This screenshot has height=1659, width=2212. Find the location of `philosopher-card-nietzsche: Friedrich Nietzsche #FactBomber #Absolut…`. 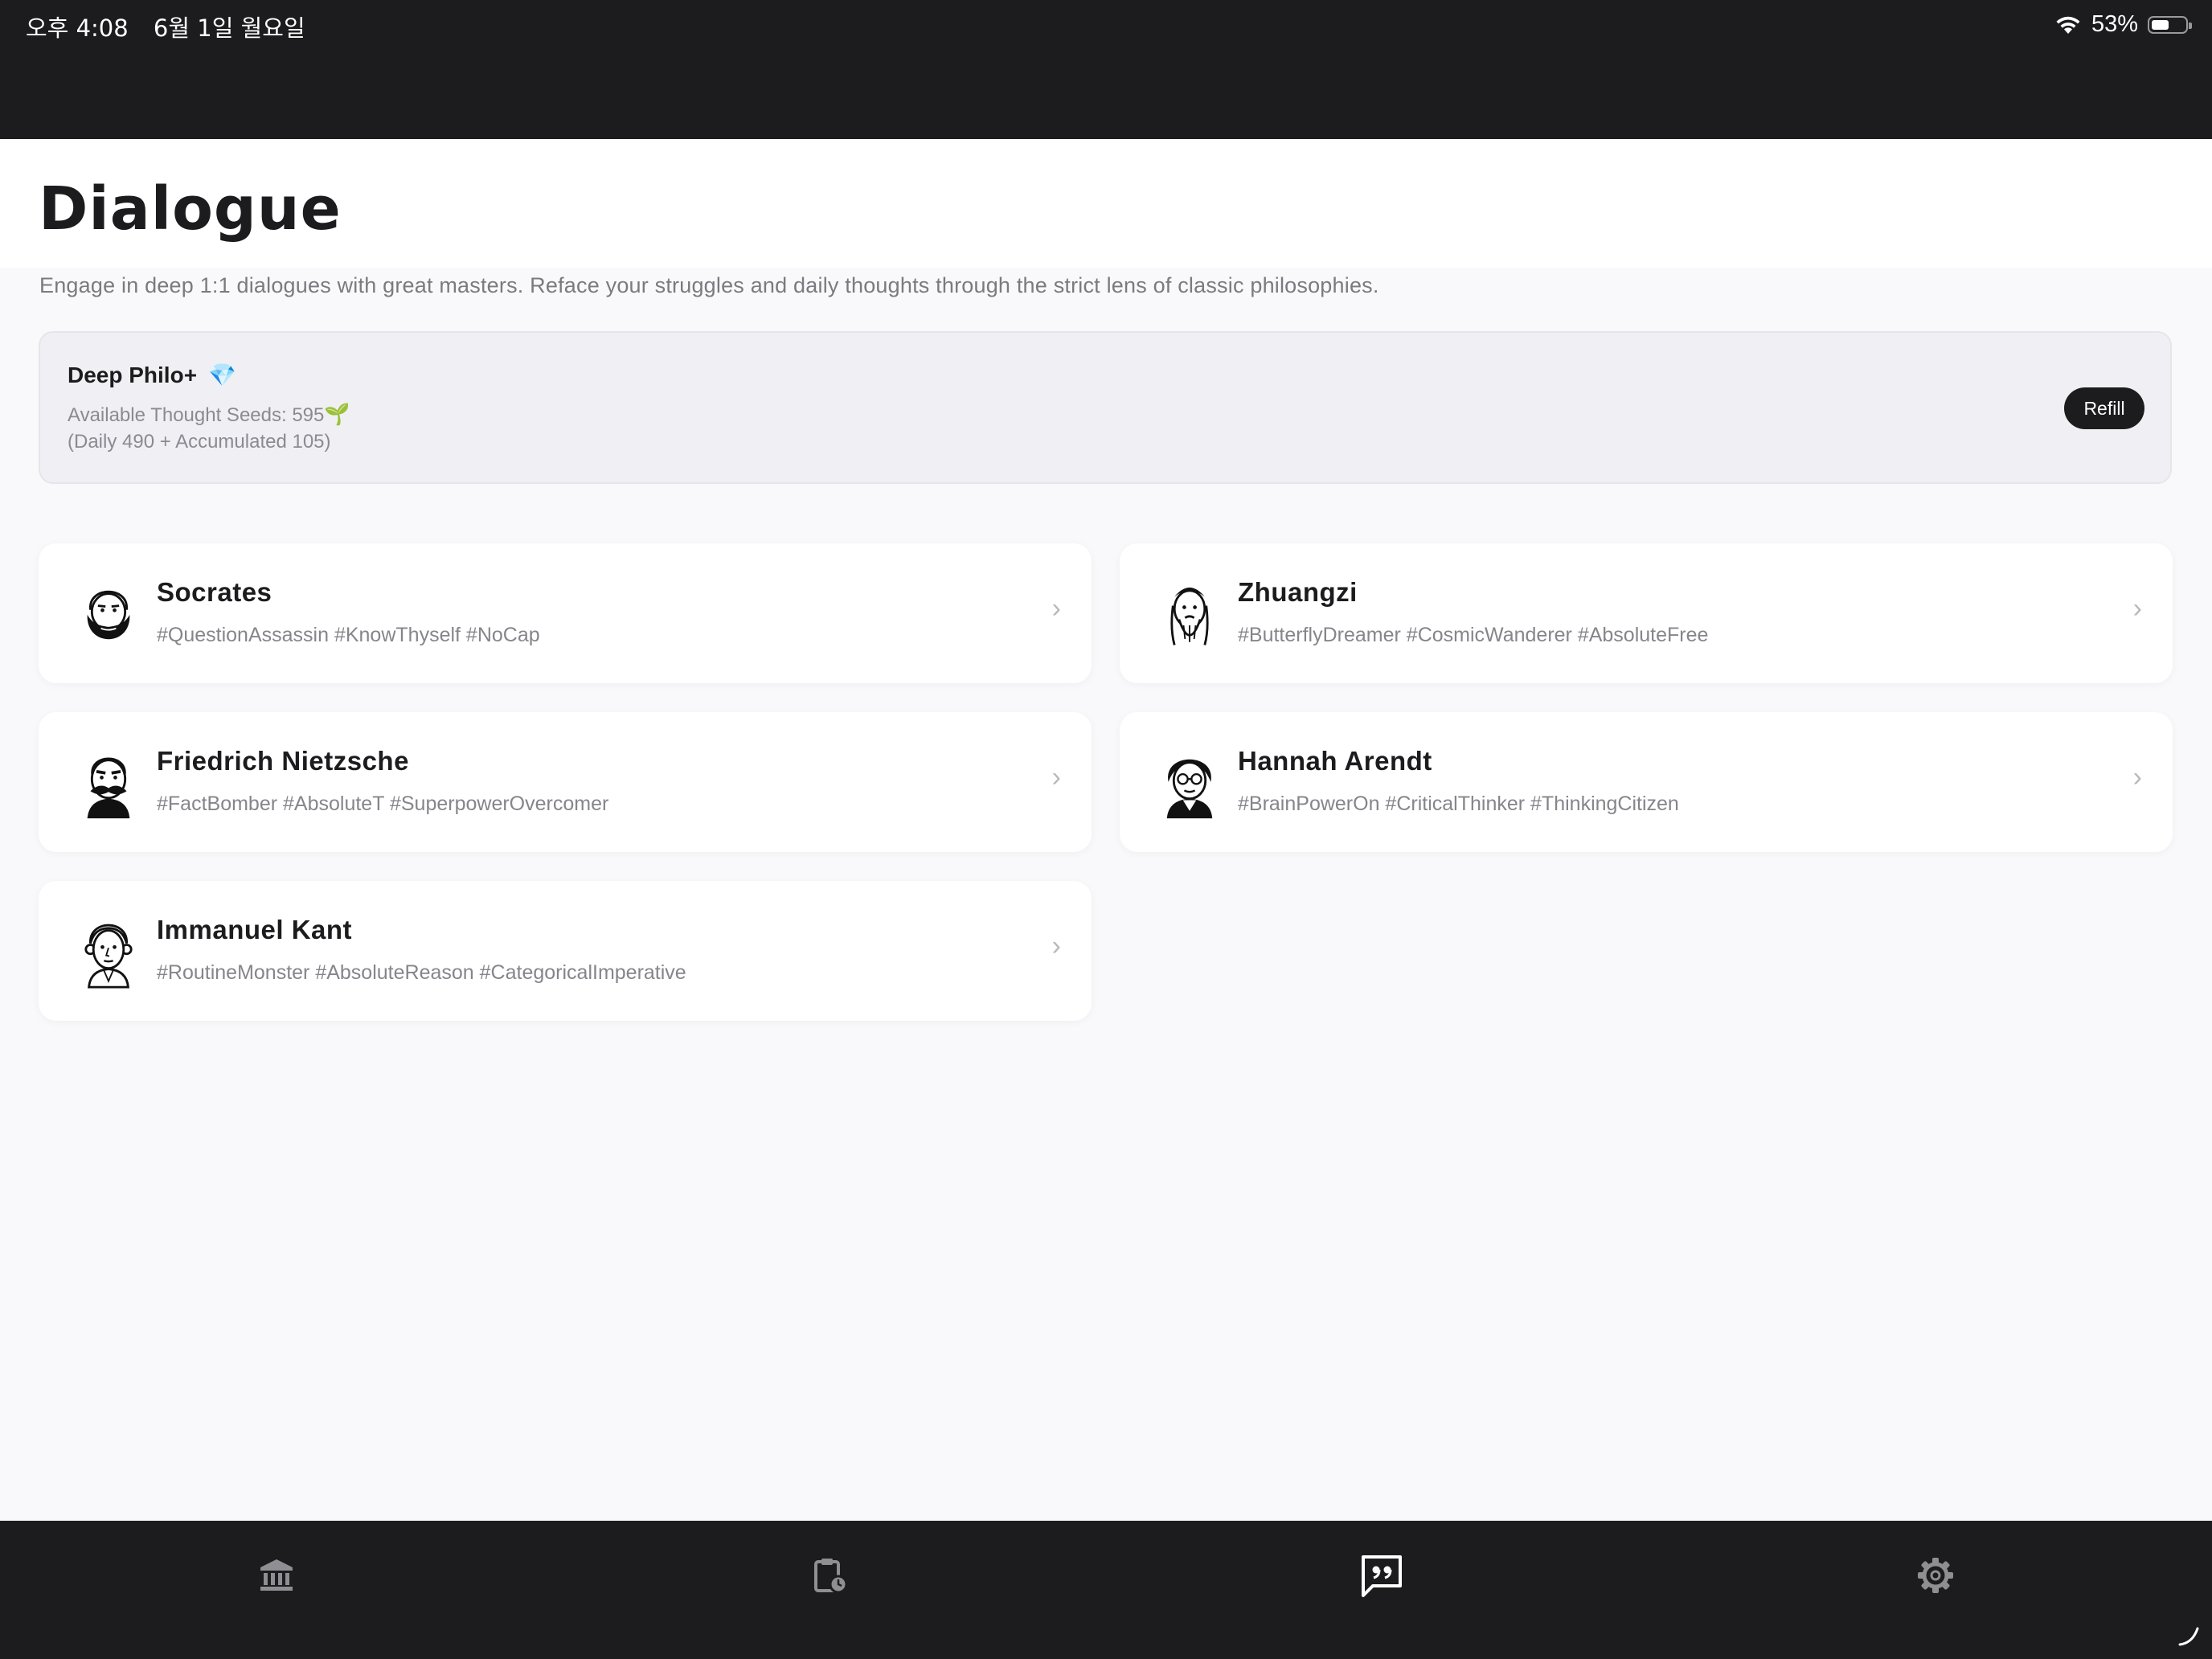

philosopher-card-nietzsche: Friedrich Nietzsche #FactBomber #Absolut… is located at coordinates (565, 782).